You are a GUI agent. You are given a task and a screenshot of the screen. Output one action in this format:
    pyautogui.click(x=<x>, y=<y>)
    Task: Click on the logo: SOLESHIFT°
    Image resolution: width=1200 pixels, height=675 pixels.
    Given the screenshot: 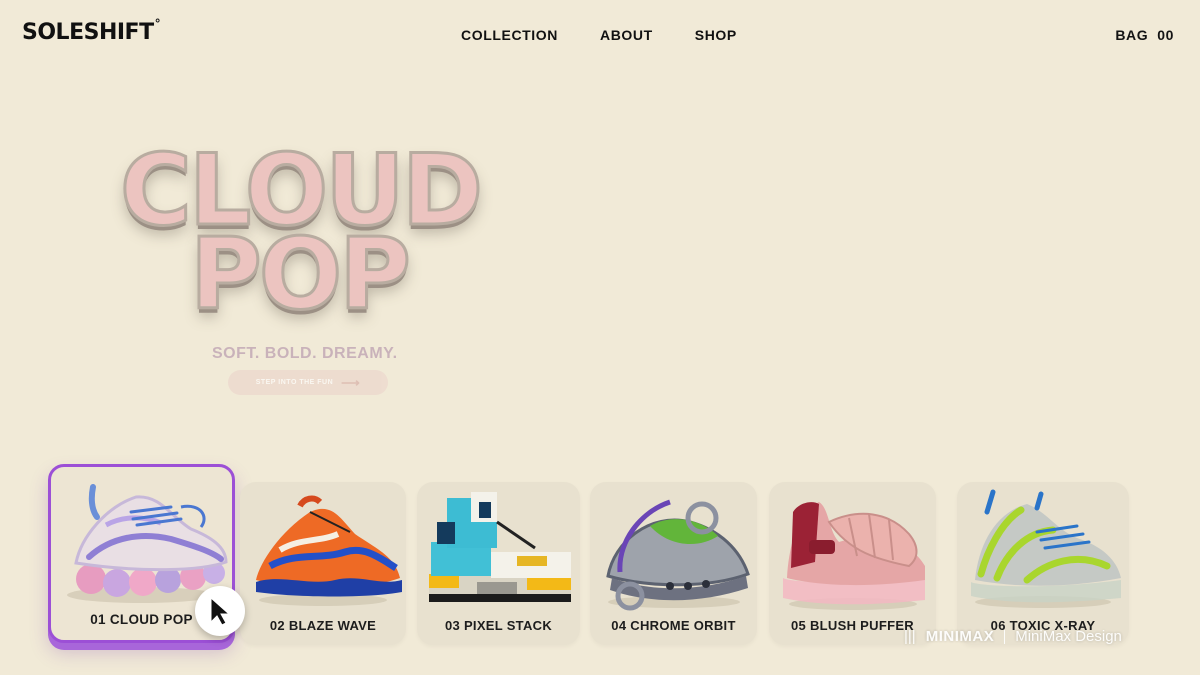 What is the action you would take?
    pyautogui.click(x=91, y=31)
    